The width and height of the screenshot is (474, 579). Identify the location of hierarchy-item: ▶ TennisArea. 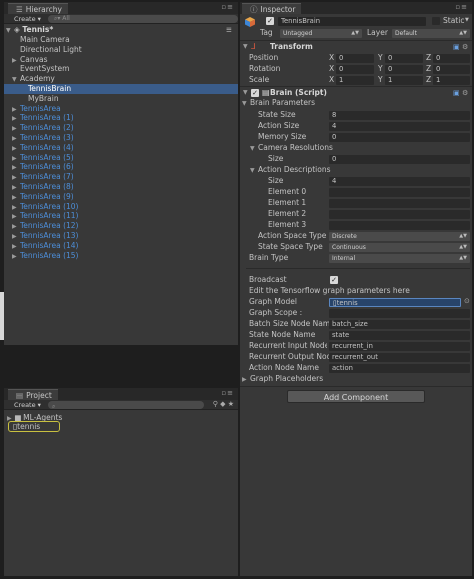
(112, 109).